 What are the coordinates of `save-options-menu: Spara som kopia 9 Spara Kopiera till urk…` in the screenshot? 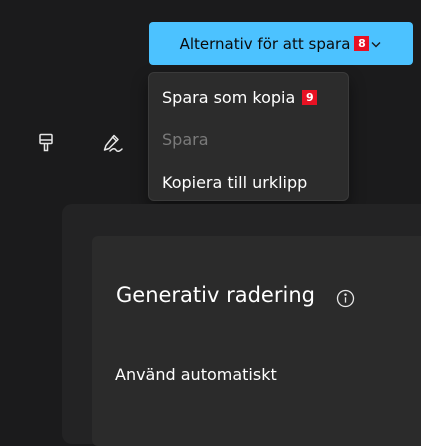 It's located at (248, 136).